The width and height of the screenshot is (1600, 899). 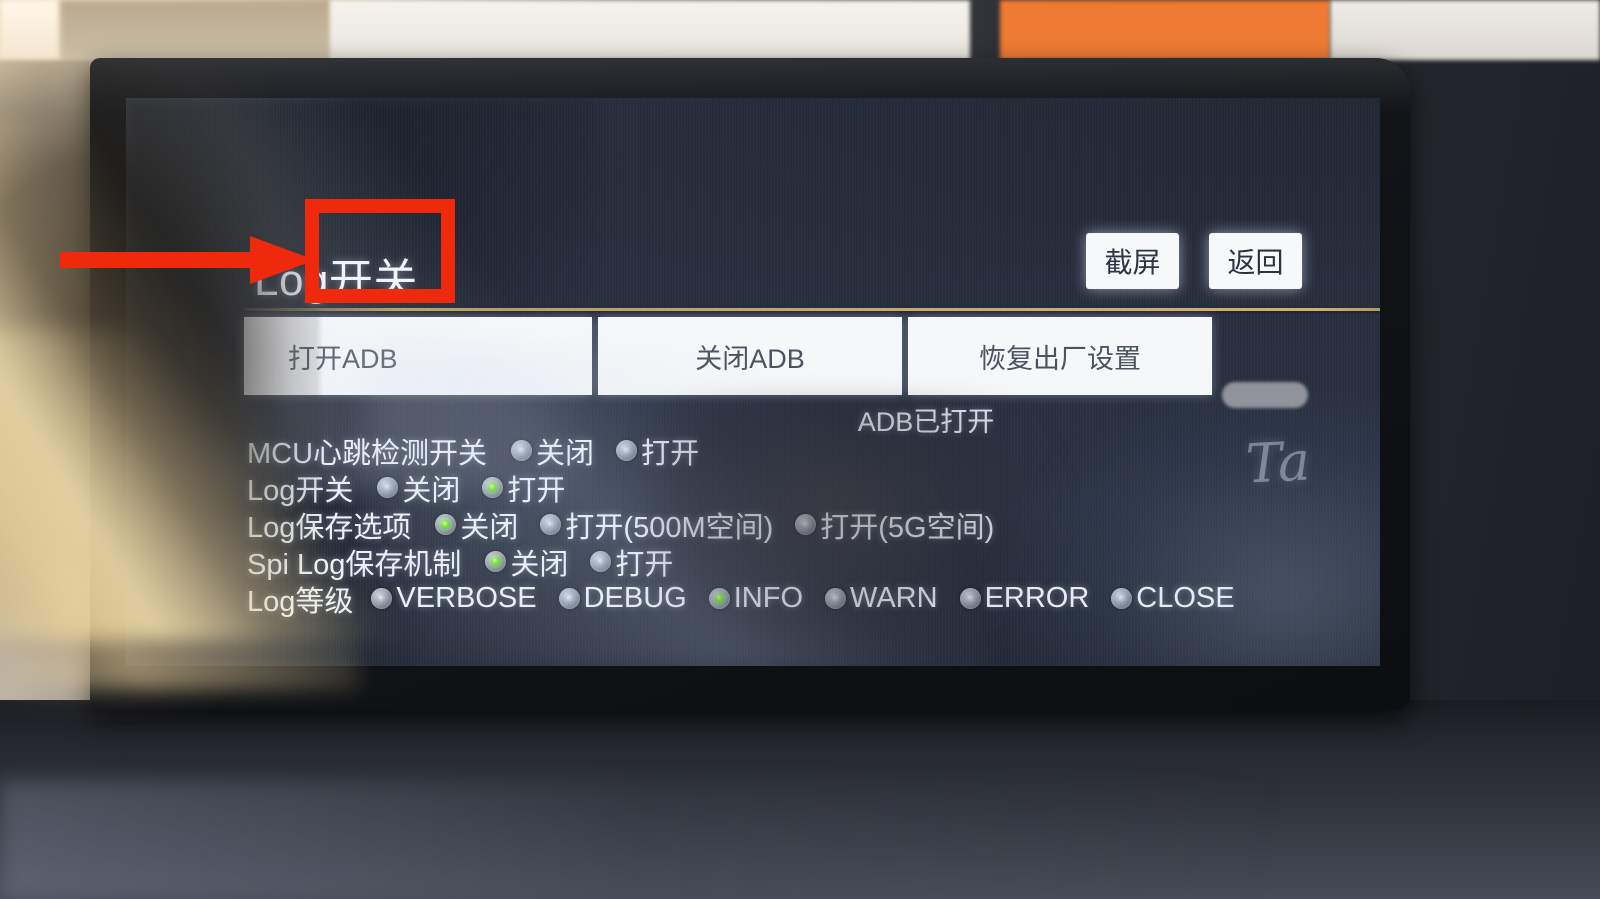 I want to click on background-orange-object, so click(x=1165, y=30).